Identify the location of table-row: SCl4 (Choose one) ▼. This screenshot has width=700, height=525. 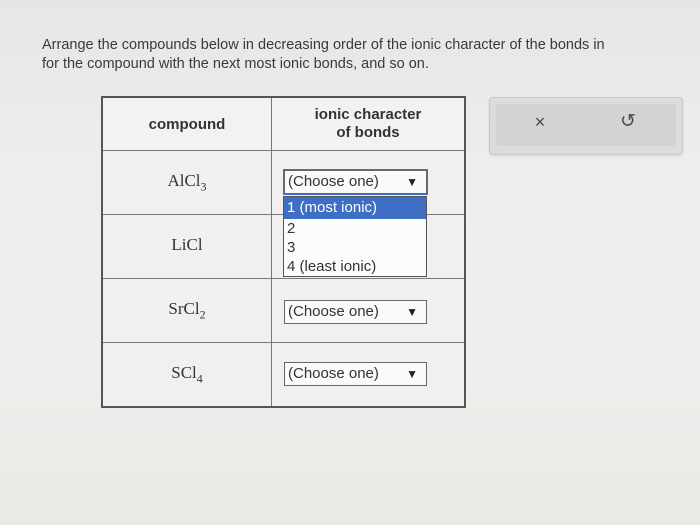
(283, 375).